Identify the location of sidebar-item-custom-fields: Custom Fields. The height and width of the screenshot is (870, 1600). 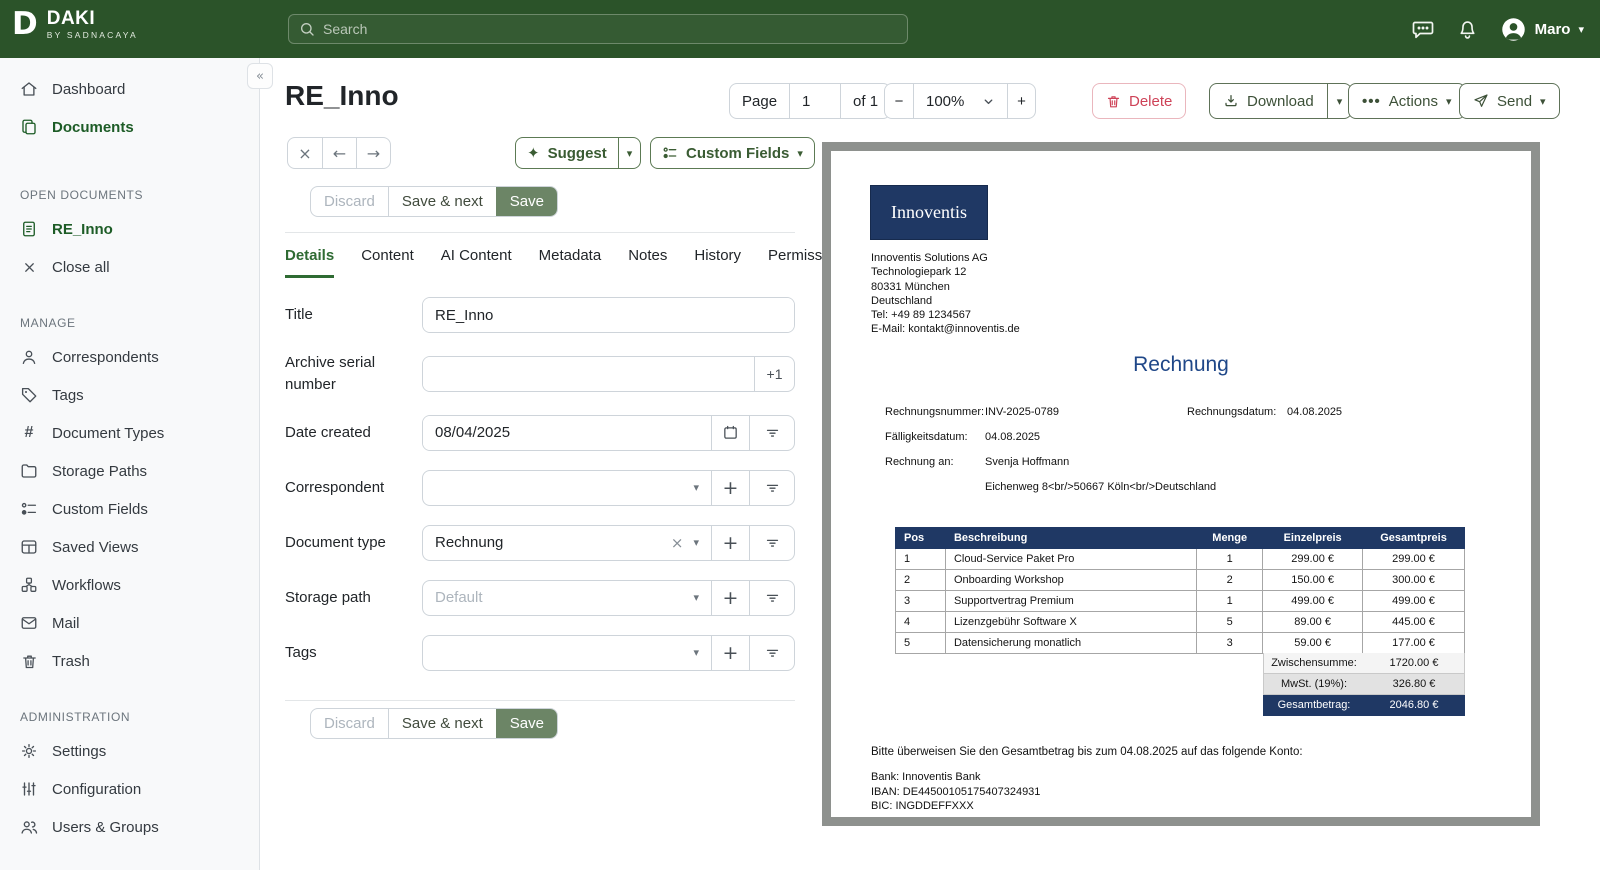
(129, 509).